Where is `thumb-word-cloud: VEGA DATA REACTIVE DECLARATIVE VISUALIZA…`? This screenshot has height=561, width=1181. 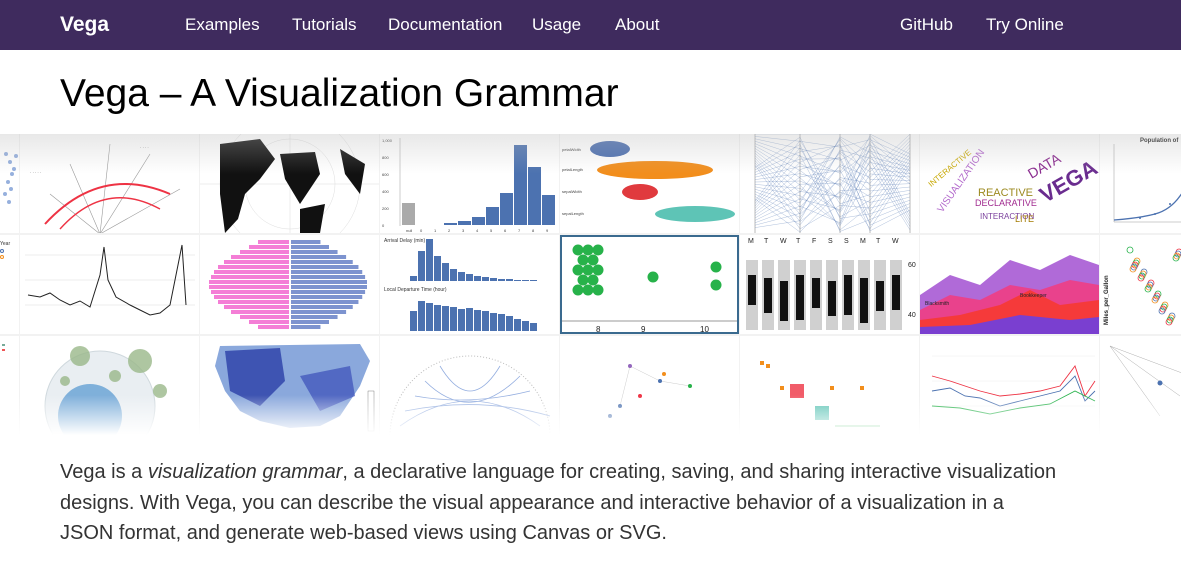 thumb-word-cloud: VEGA DATA REACTIVE DECLARATIVE VISUALIZA… is located at coordinates (1009, 183).